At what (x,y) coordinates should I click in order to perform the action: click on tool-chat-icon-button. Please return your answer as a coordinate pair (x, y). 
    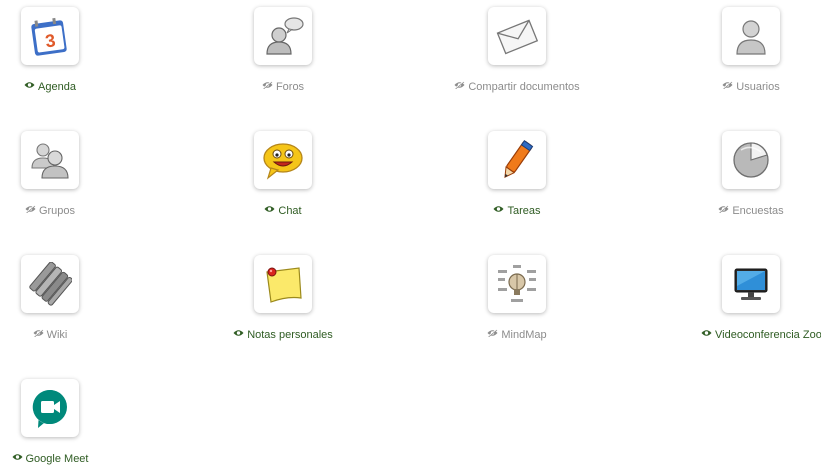
    Looking at the image, I should click on (283, 160).